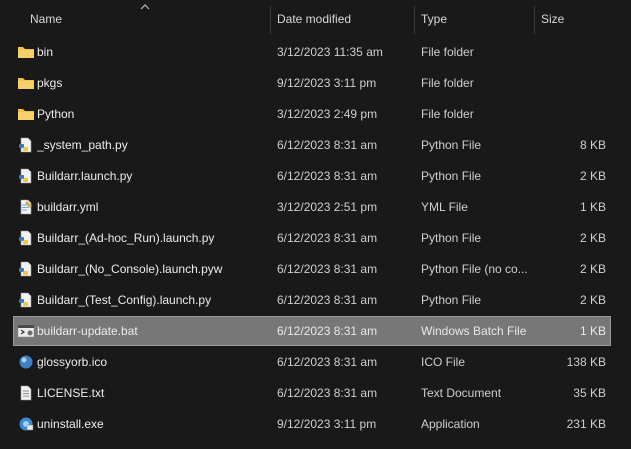  What do you see at coordinates (72, 362) in the screenshot?
I see `file-name: glossyorb.ico` at bounding box center [72, 362].